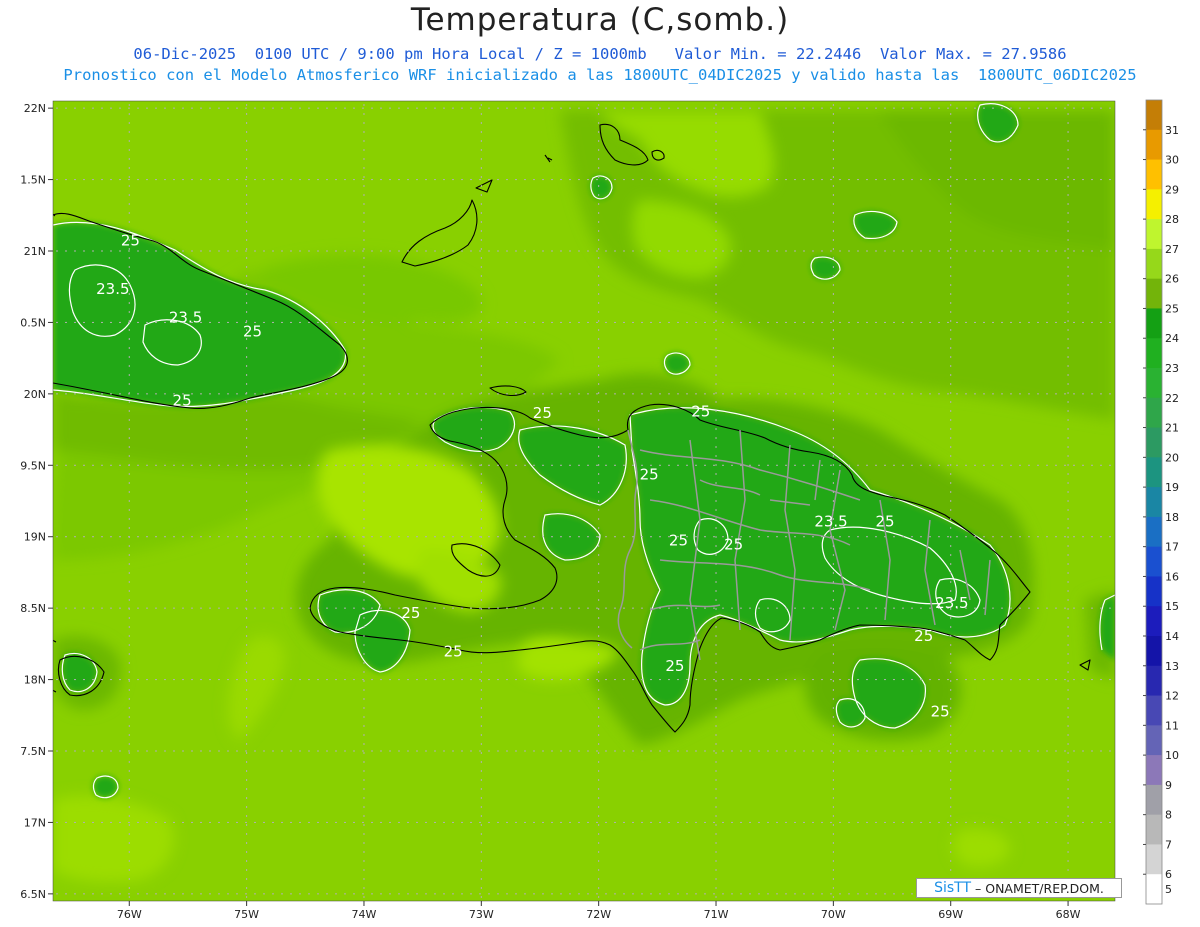 Image resolution: width=1200 pixels, height=927 pixels. What do you see at coordinates (1172, 666) in the screenshot?
I see `legend-label: 13` at bounding box center [1172, 666].